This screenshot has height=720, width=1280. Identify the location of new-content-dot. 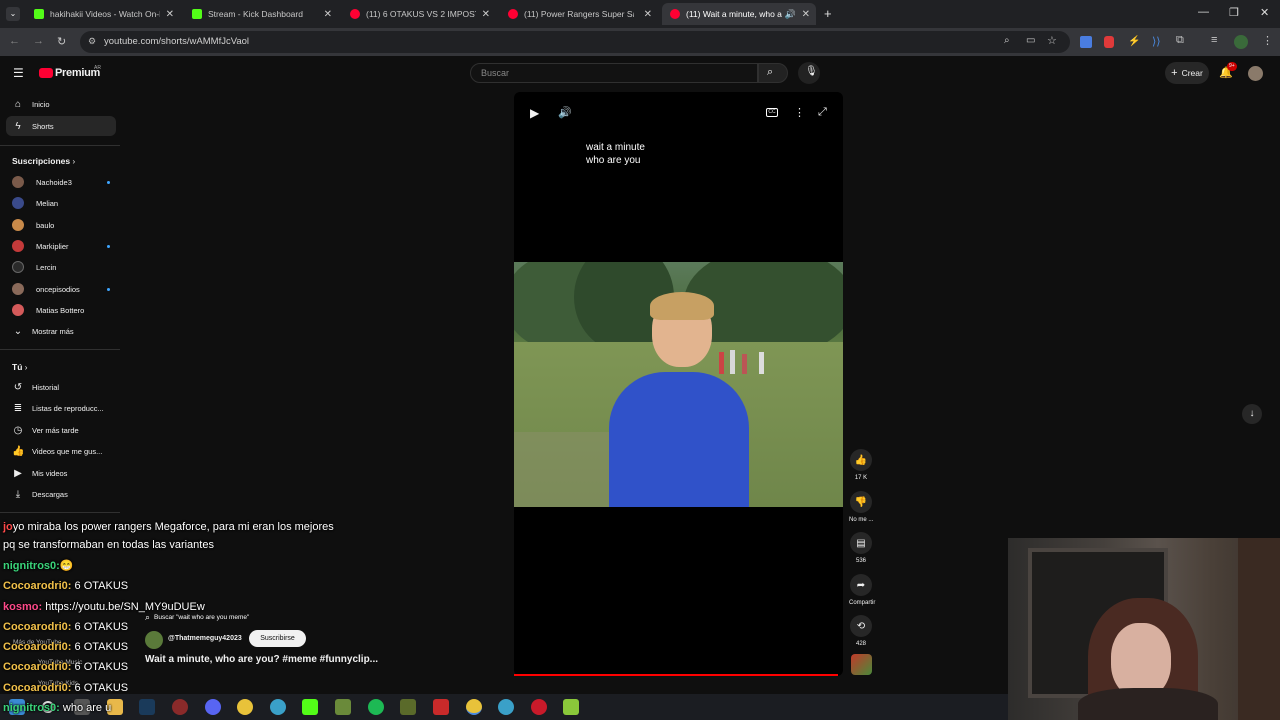
(108, 182).